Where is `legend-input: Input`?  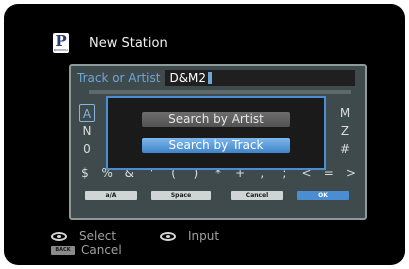 legend-input: Input is located at coordinates (189, 236).